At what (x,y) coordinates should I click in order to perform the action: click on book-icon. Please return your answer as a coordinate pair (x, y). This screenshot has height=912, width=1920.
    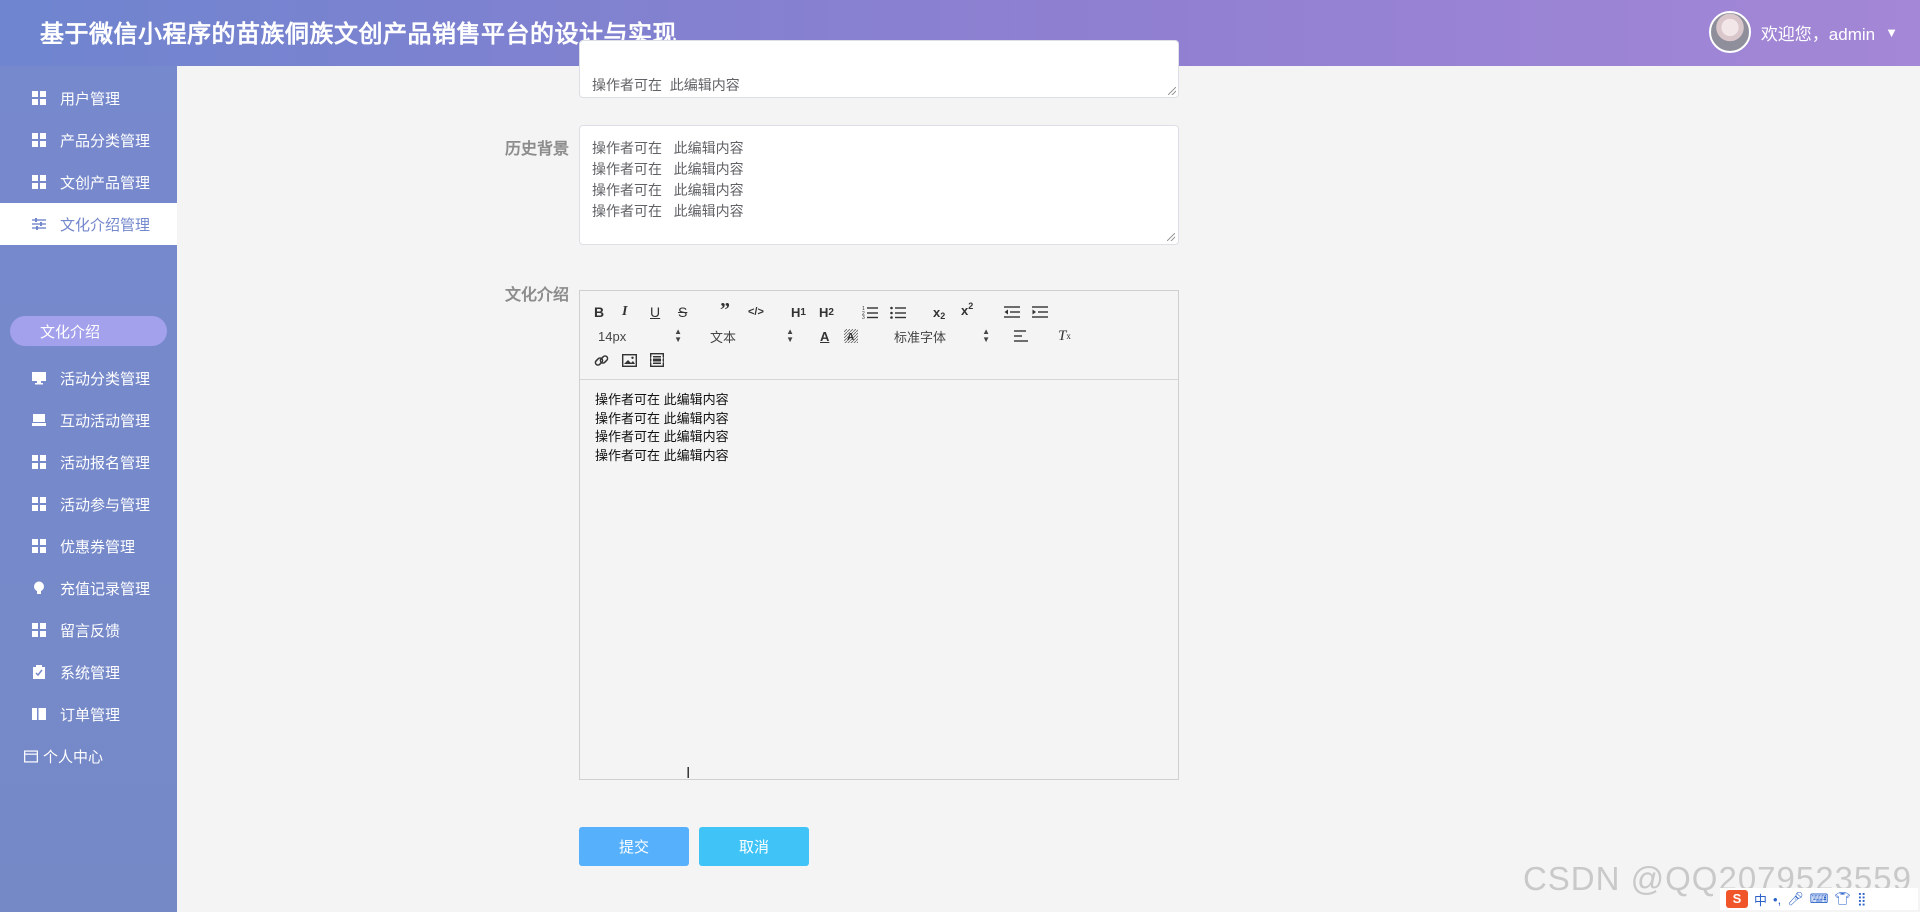
    Looking at the image, I should click on (39, 714).